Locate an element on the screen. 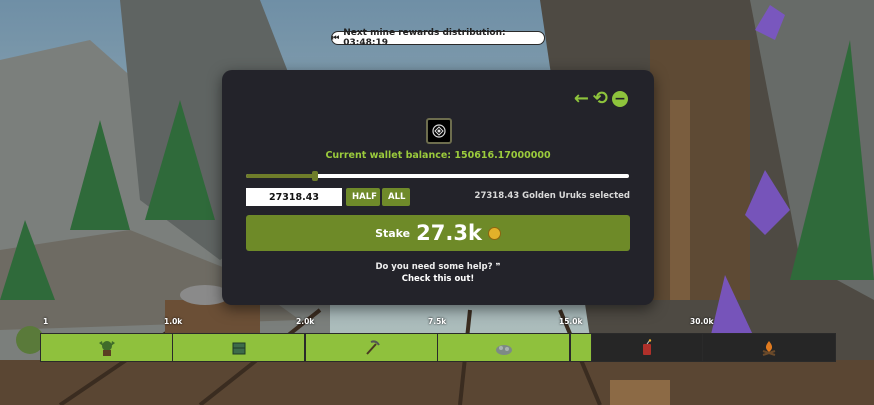 The width and height of the screenshot is (874, 405). token-logo is located at coordinates (439, 131).